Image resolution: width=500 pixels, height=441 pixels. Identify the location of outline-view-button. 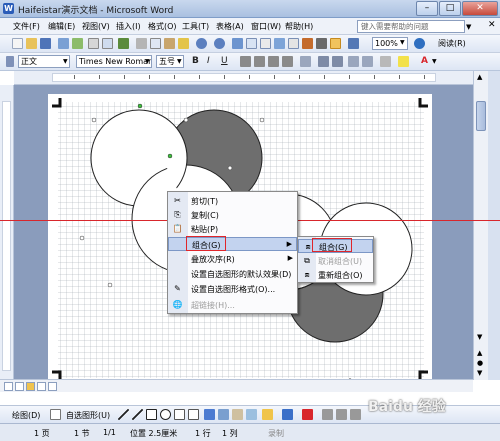
(41, 386).